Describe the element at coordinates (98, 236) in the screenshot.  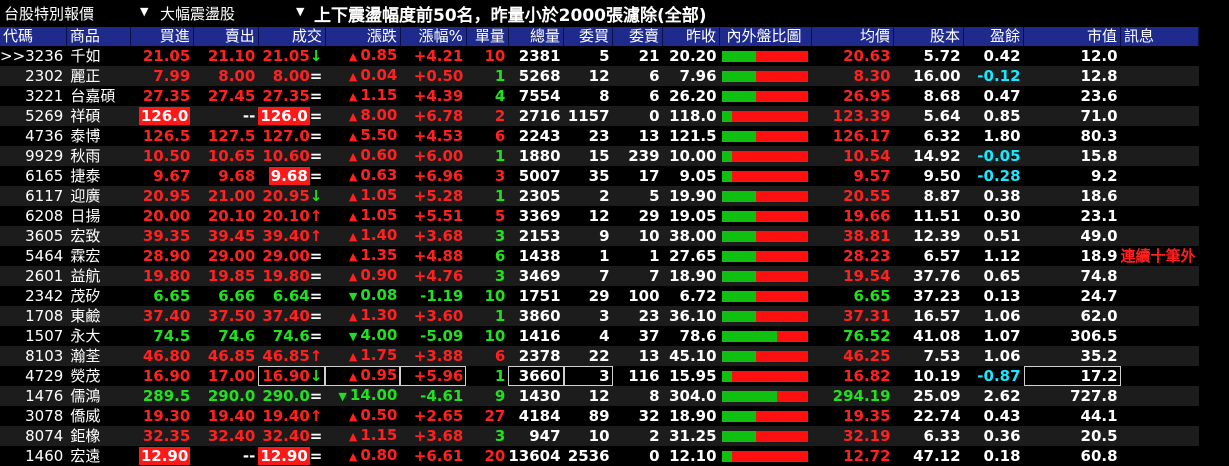
I see `cell-name: 宏致` at that location.